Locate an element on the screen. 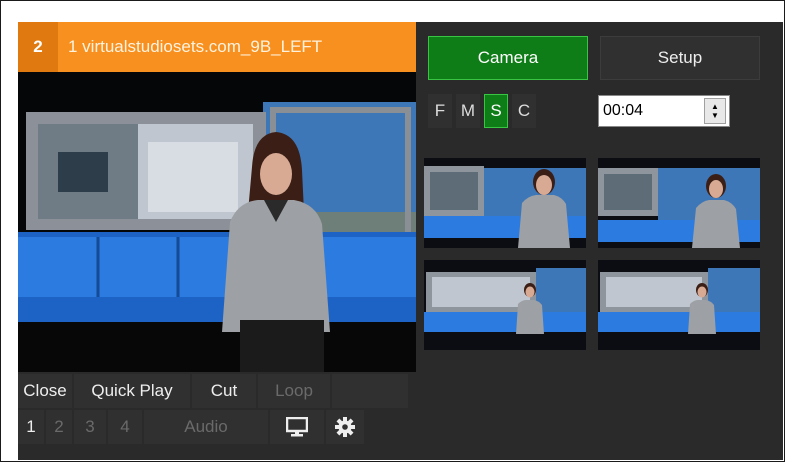 Image resolution: width=785 pixels, height=462 pixels. quick-play-button: Quick Play is located at coordinates (132, 391).